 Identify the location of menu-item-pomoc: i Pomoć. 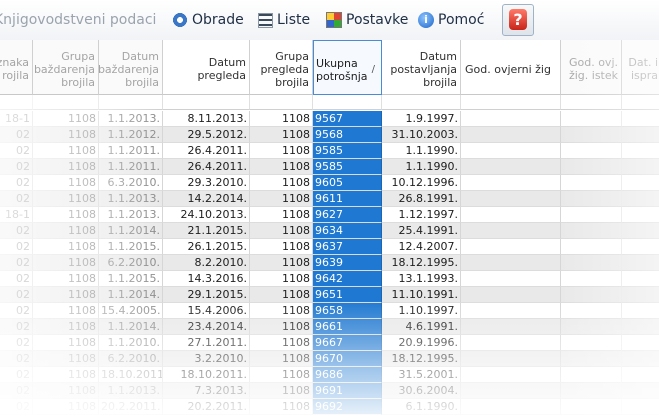
(451, 20).